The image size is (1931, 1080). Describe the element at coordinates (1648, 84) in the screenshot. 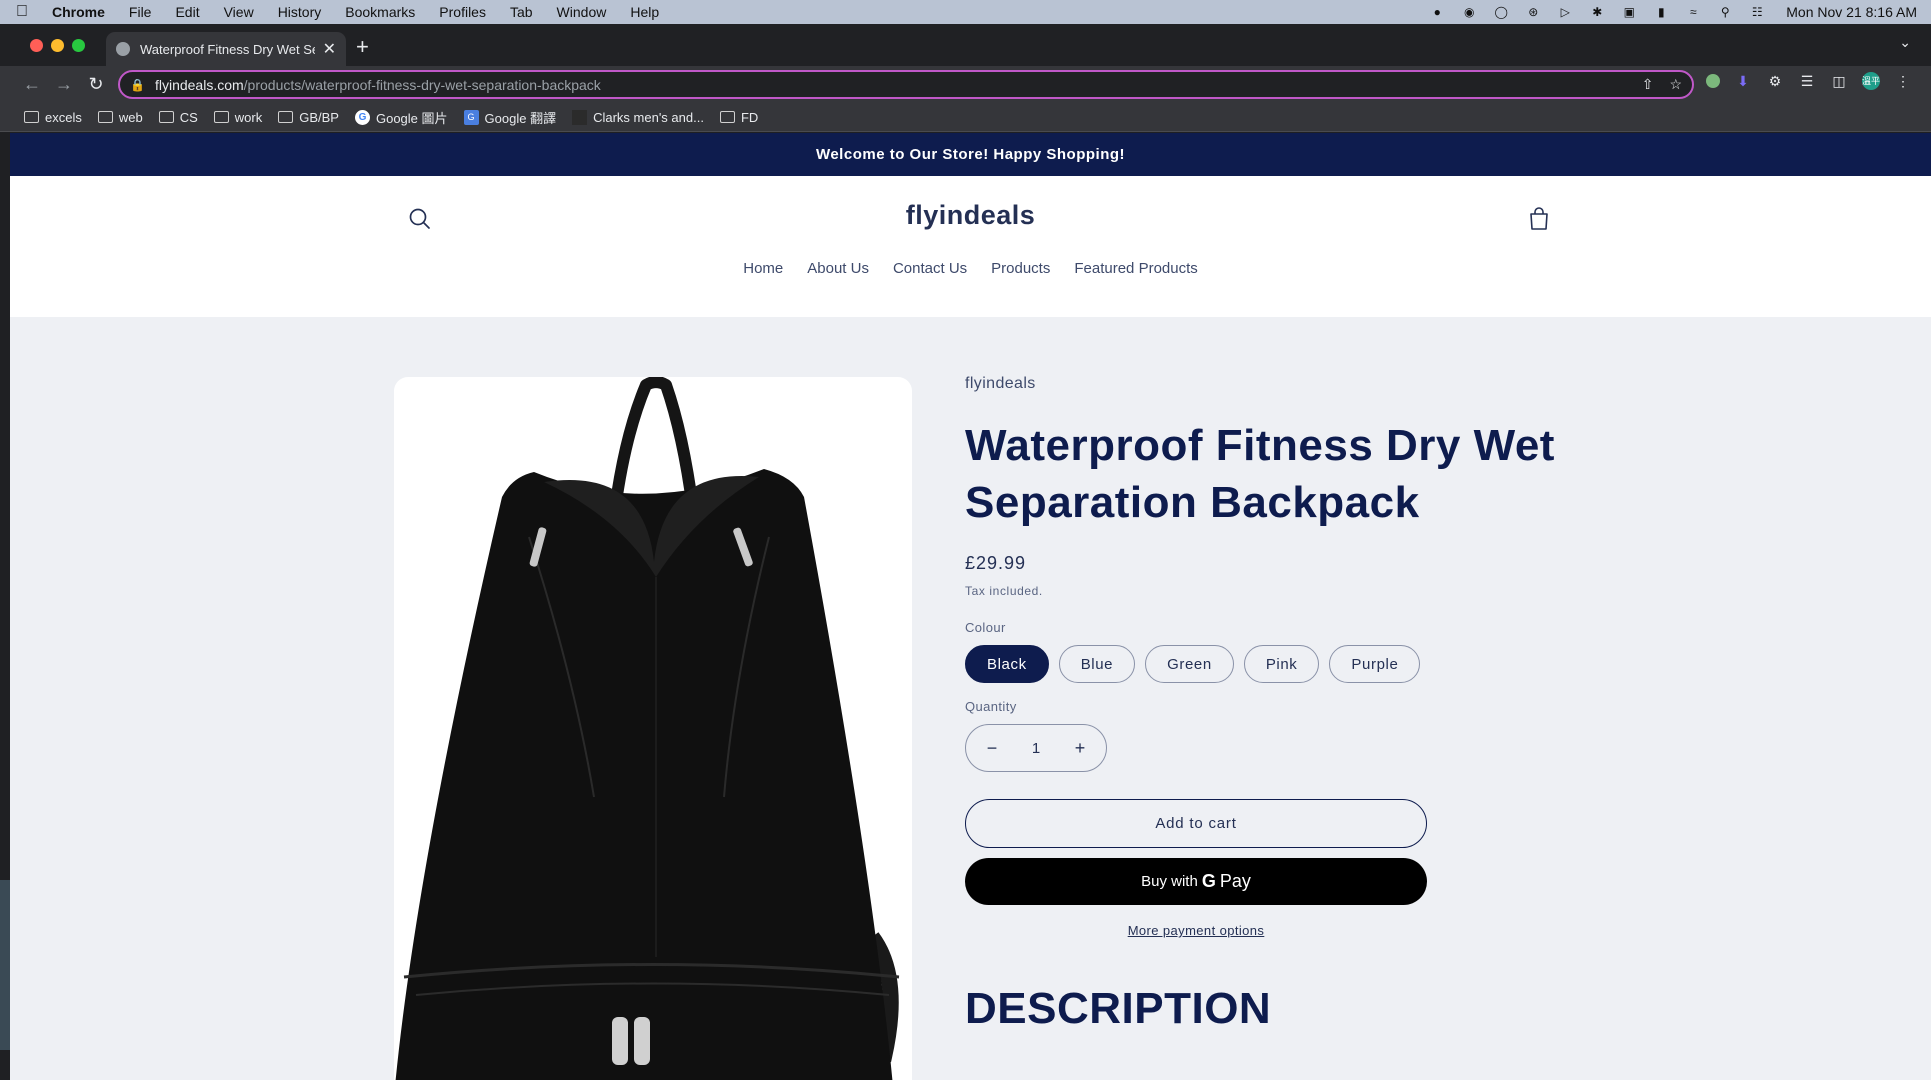

I see `share-icon: ⇧` at that location.